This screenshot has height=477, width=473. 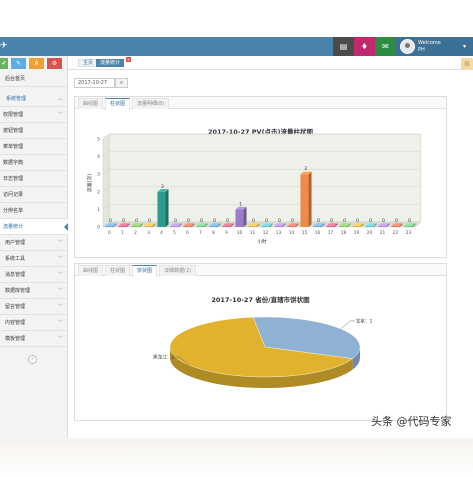 I want to click on x-tick-label: 2, so click(x=135, y=233).